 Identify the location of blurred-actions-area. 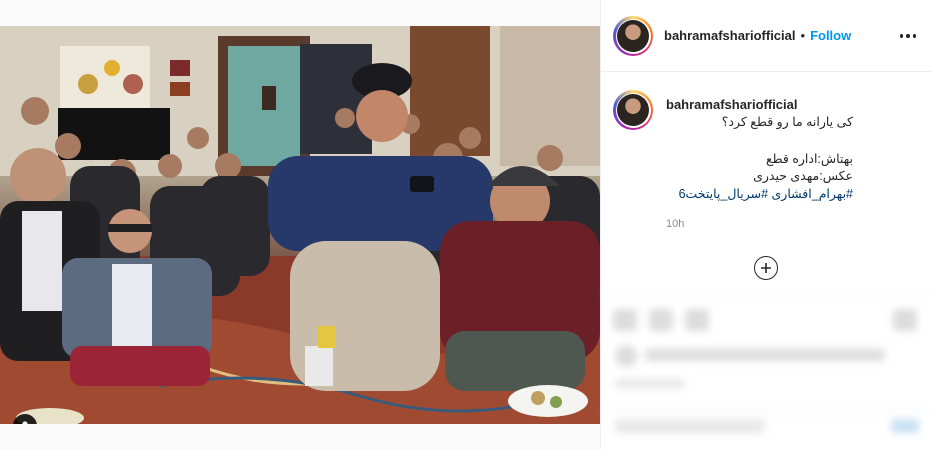
(766, 371).